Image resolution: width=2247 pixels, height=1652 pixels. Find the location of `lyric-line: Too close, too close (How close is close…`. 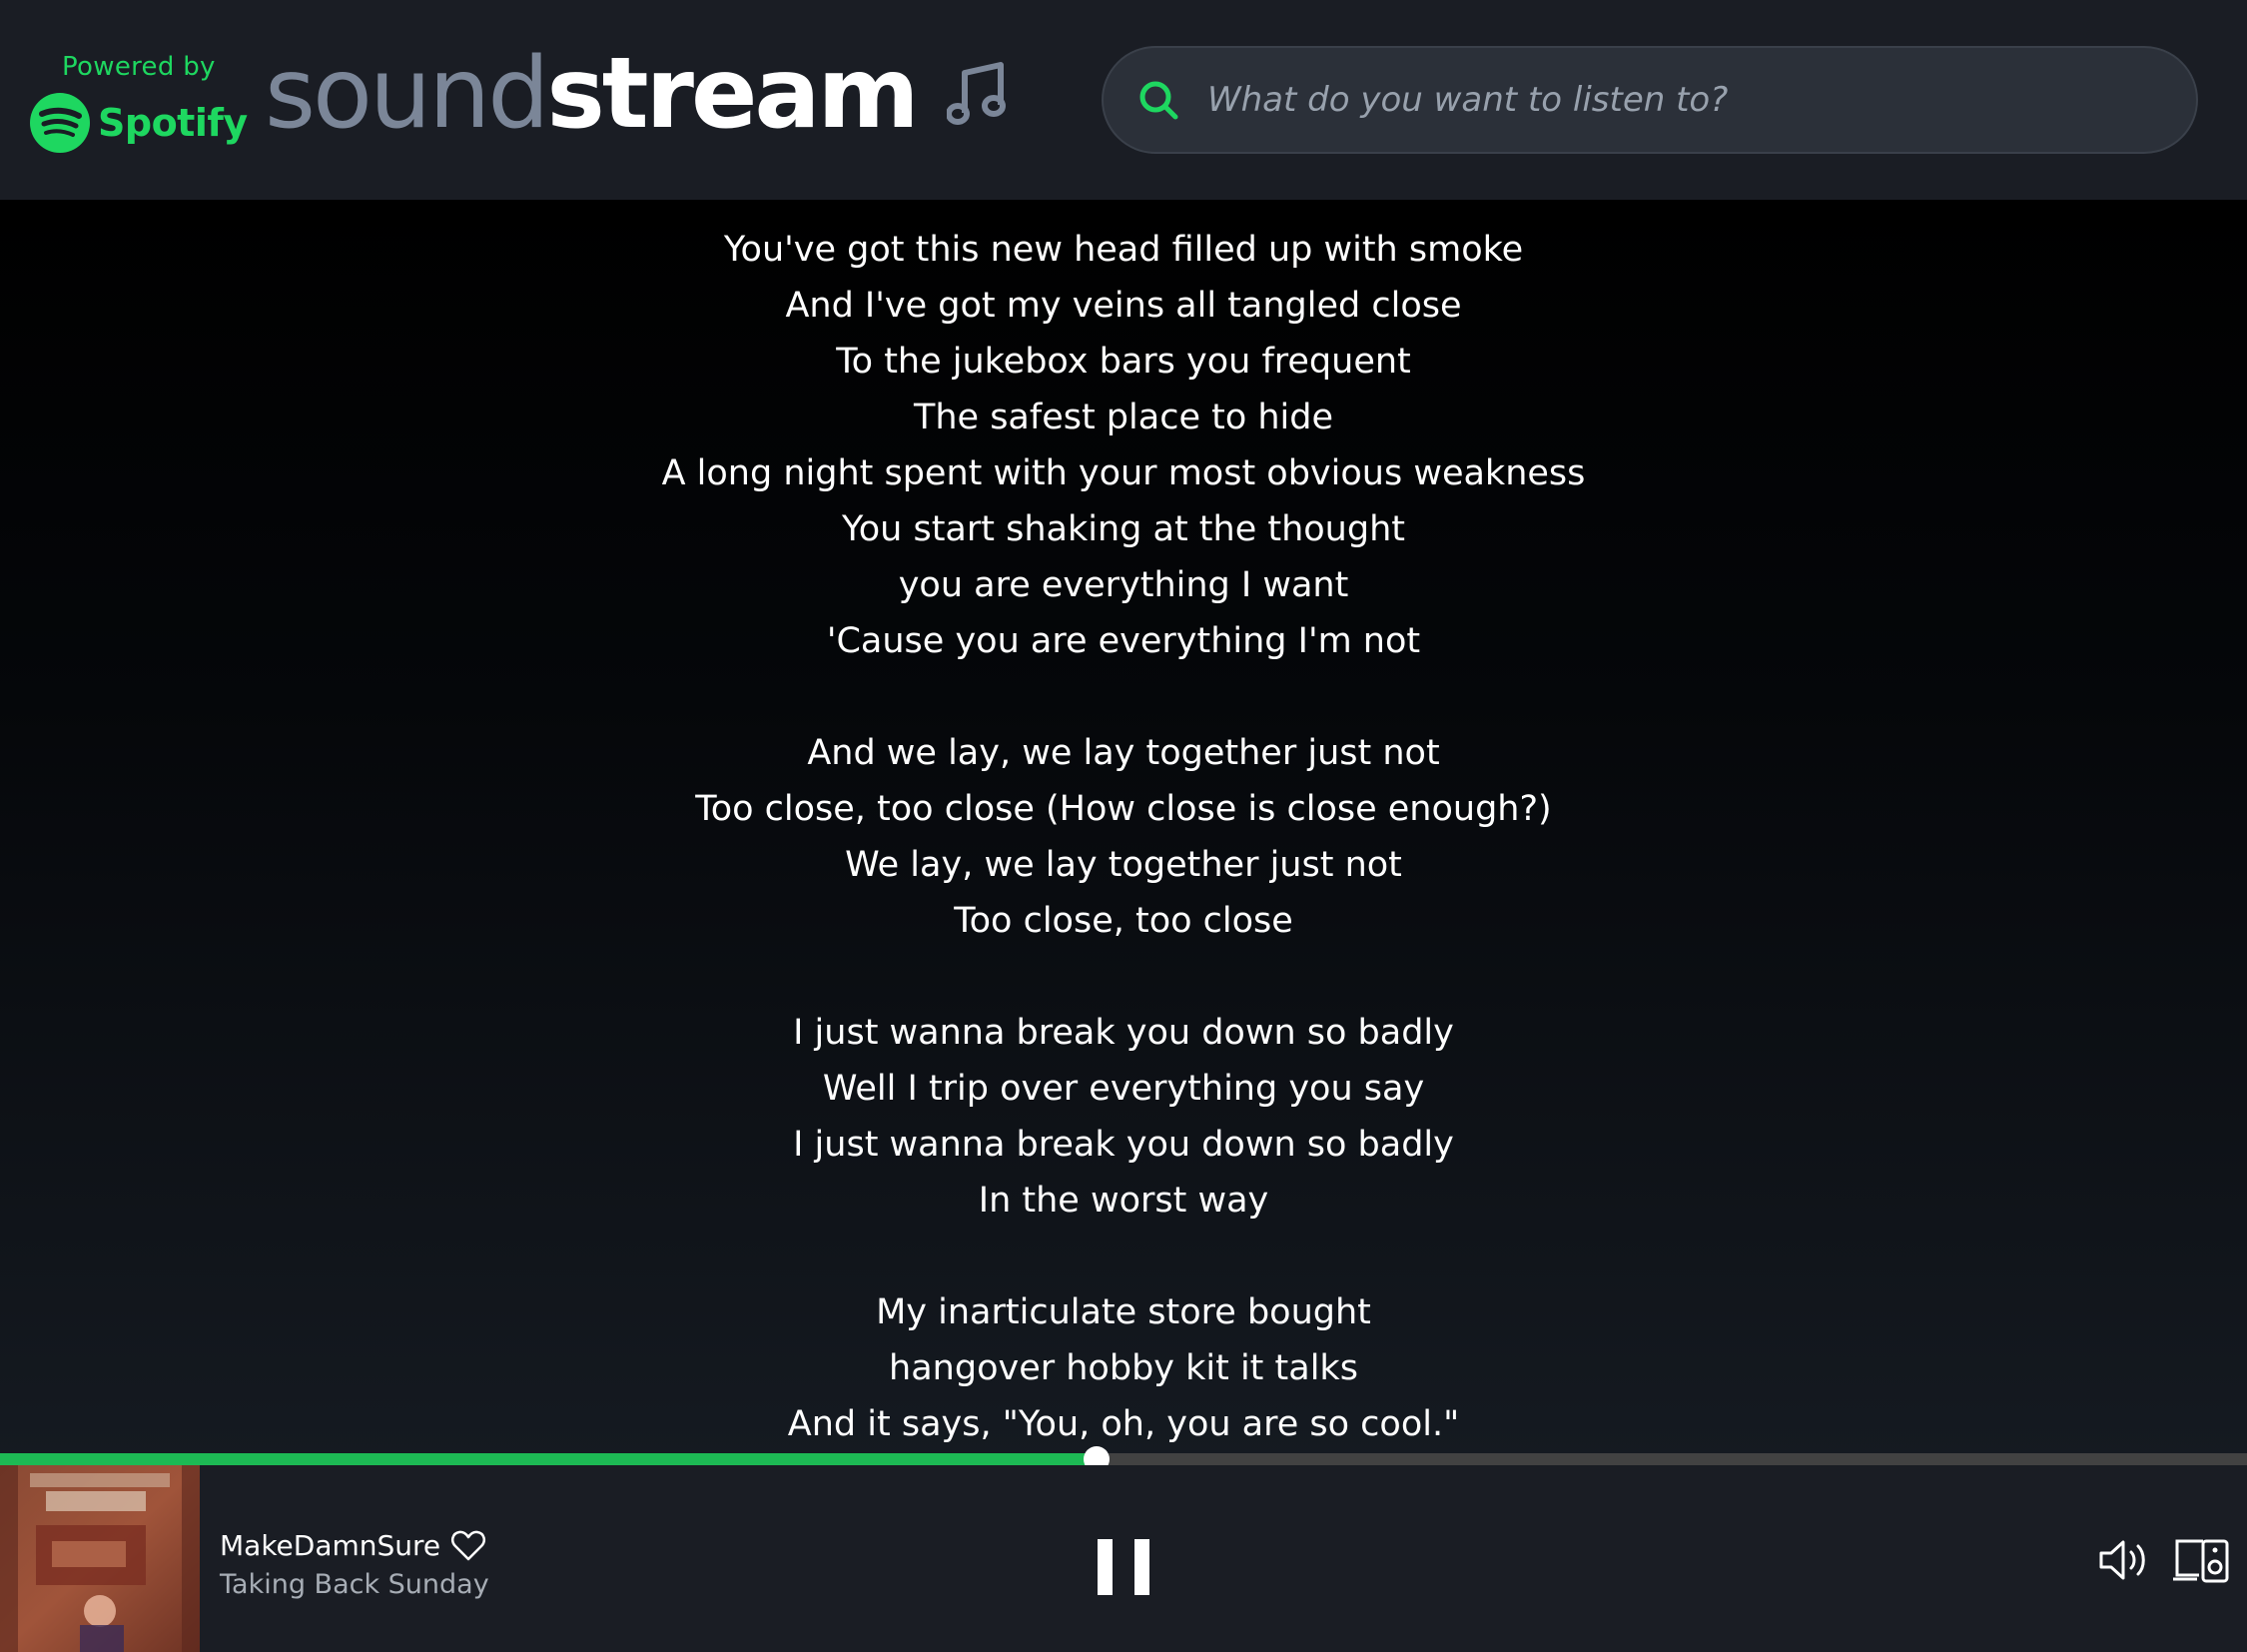

lyric-line: Too close, too close (How close is close… is located at coordinates (1123, 809).